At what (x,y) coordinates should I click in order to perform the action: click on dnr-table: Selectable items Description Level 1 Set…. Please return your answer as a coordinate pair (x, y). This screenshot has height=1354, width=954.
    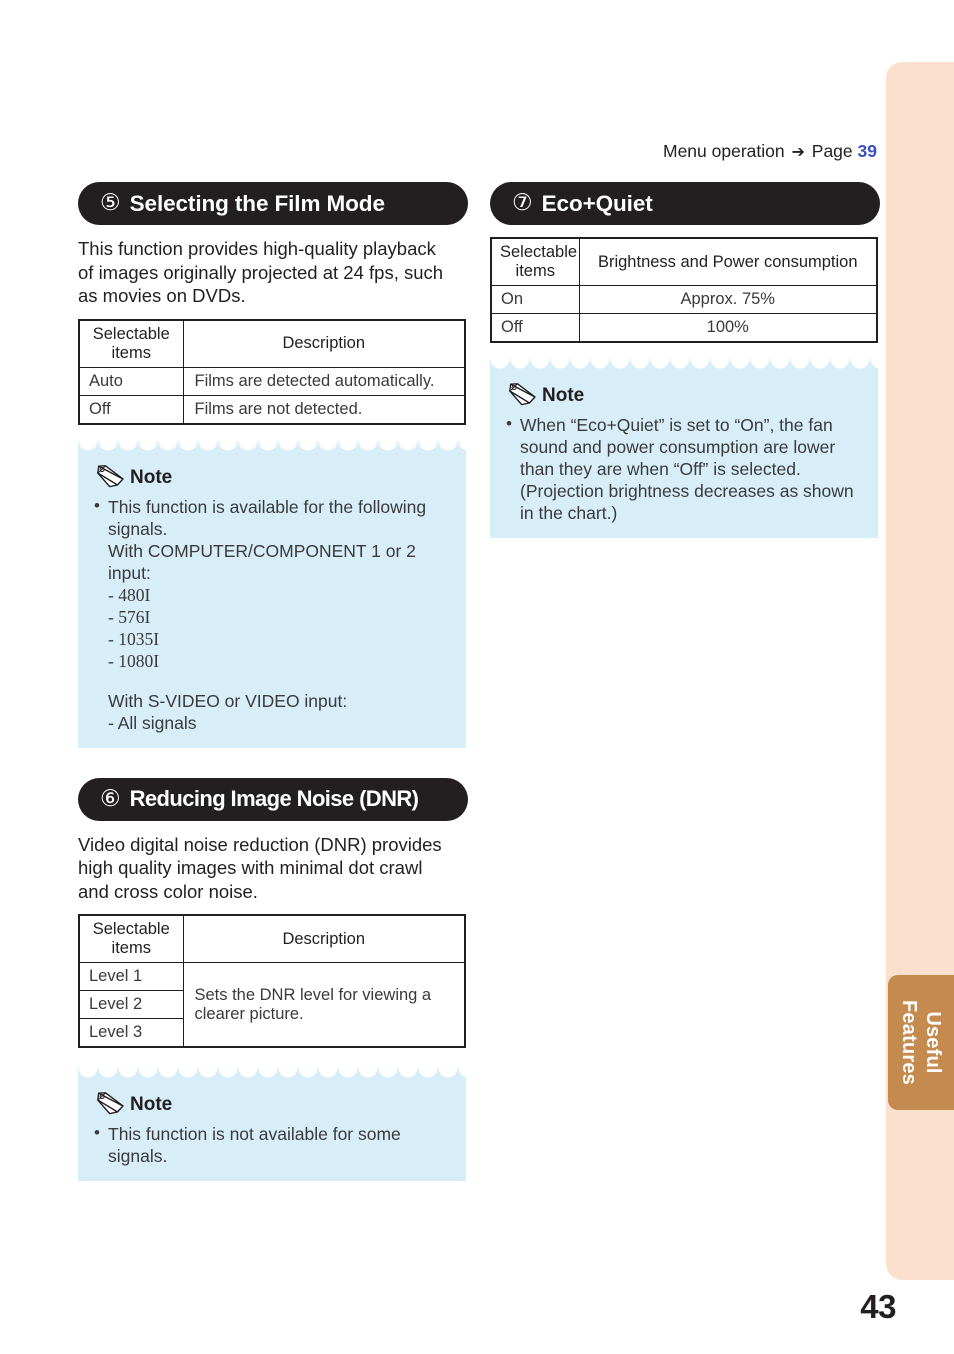
    Looking at the image, I should click on (272, 981).